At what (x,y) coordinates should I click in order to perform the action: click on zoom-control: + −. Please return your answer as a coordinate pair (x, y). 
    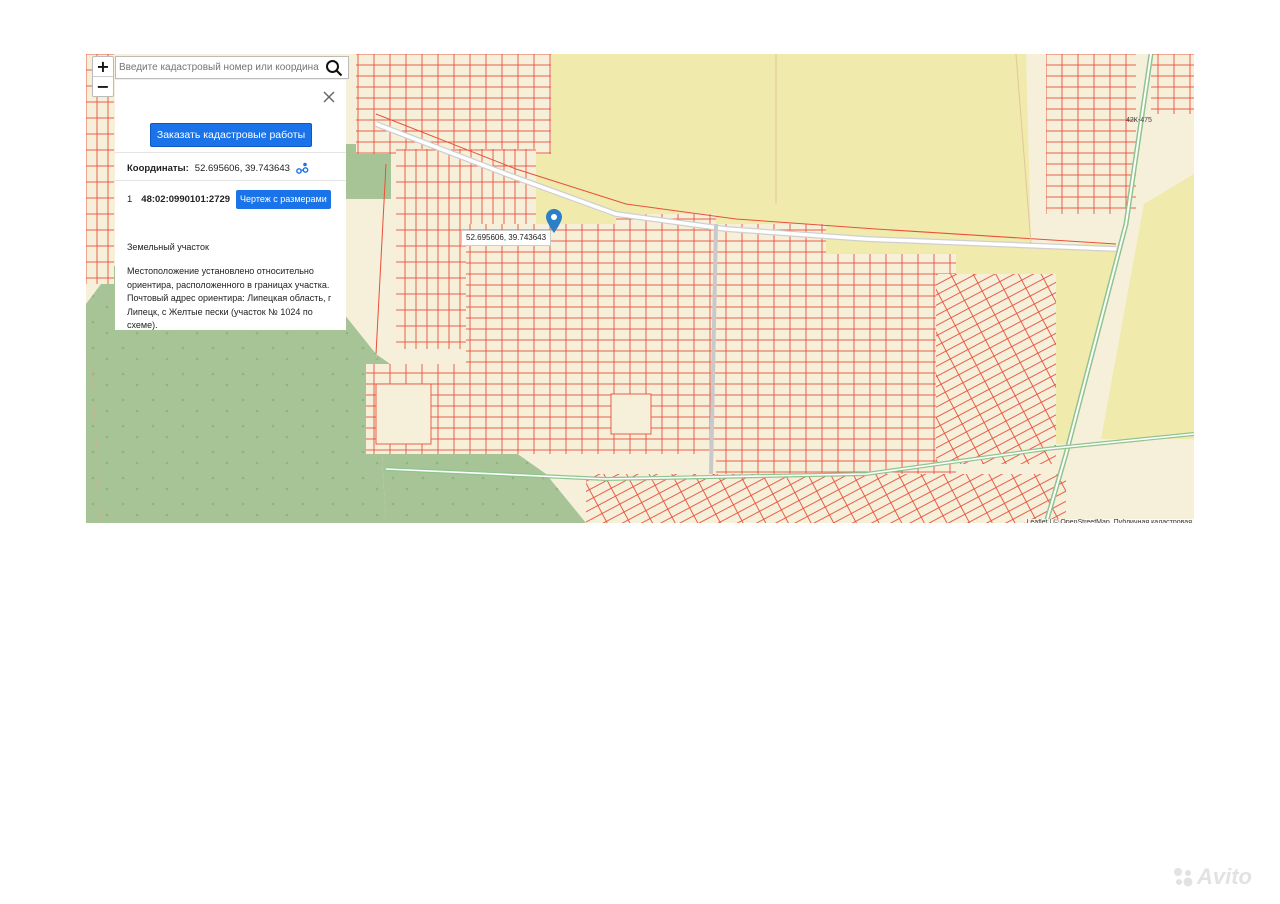
    Looking at the image, I should click on (103, 76).